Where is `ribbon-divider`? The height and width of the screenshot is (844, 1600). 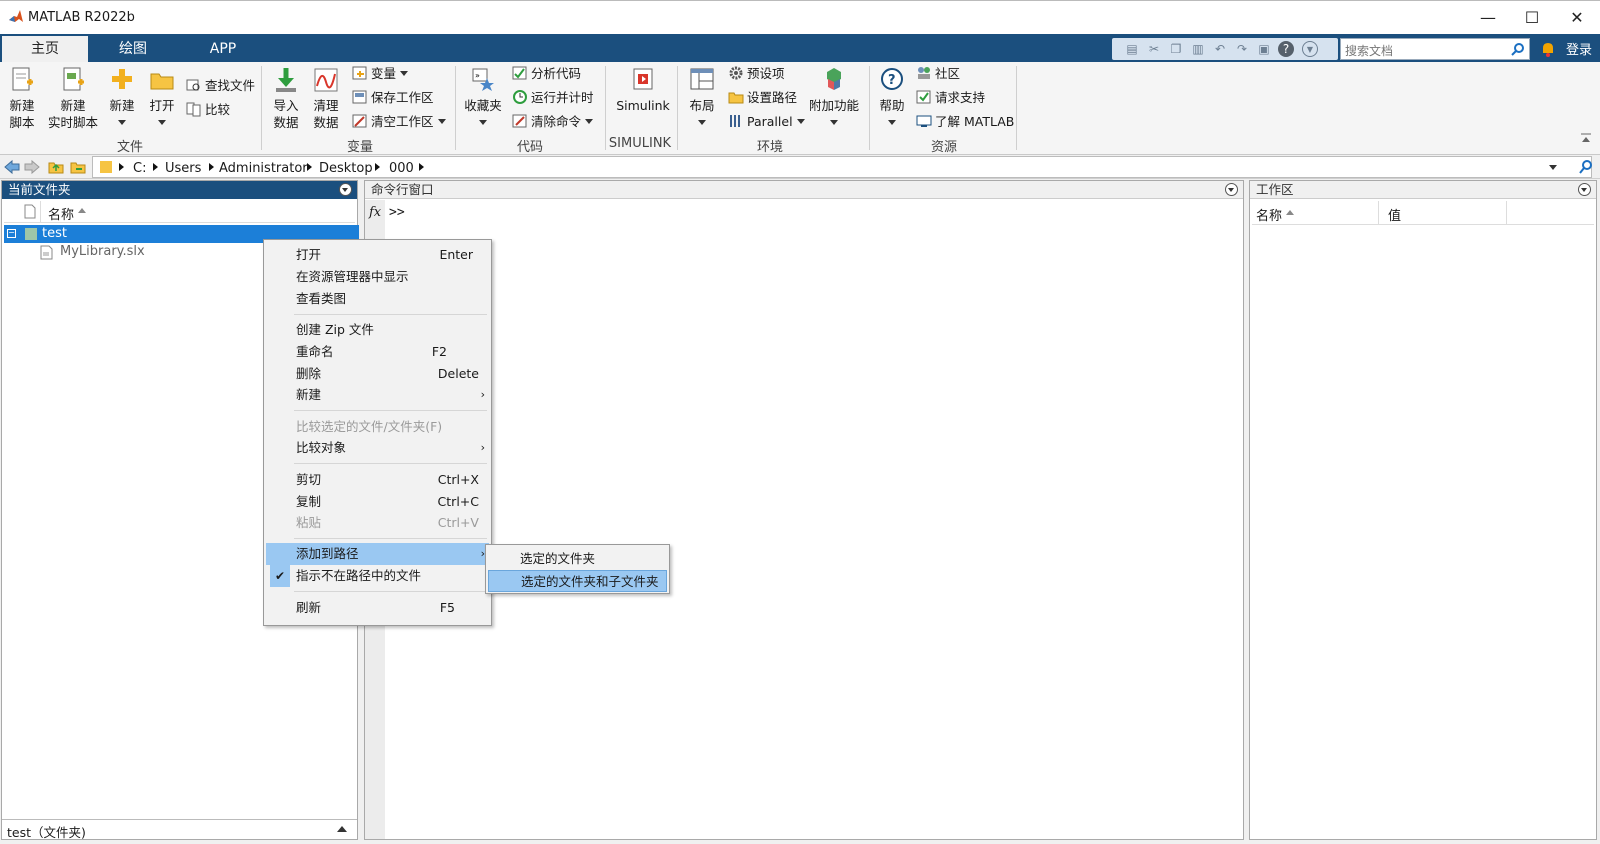 ribbon-divider is located at coordinates (261, 108).